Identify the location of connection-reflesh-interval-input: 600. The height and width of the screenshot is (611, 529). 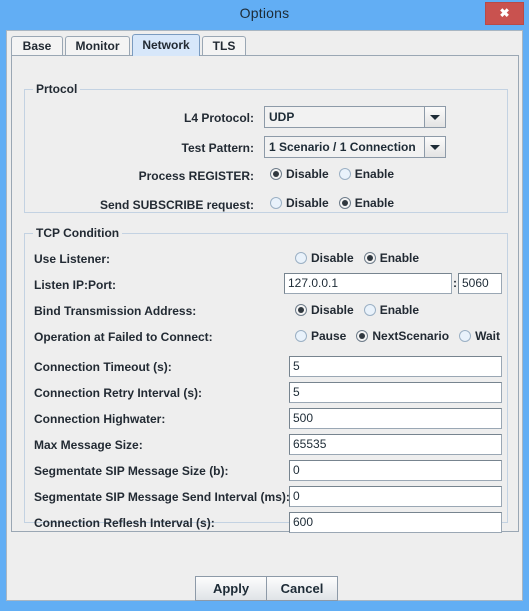
(395, 522).